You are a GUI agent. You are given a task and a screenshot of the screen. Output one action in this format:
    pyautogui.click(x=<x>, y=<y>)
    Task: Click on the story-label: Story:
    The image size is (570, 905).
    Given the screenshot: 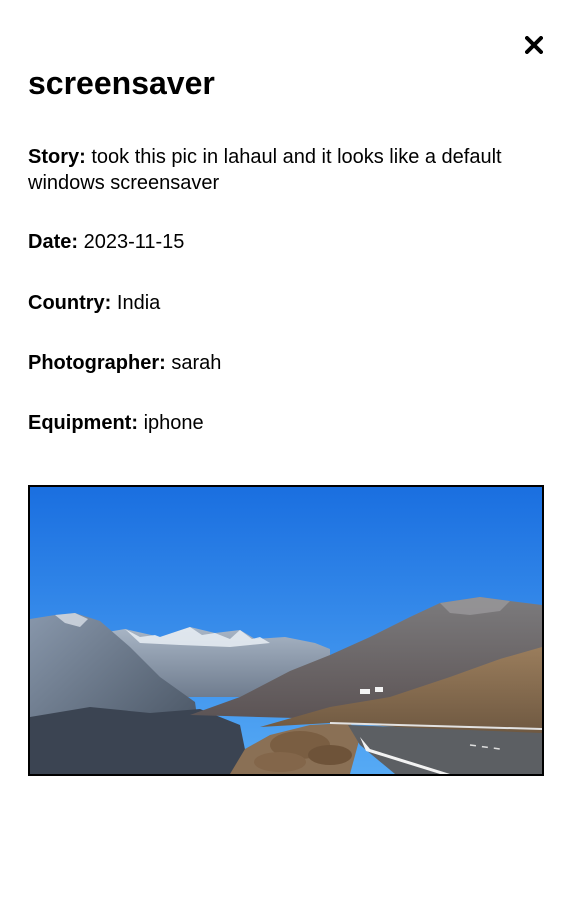 What is the action you would take?
    pyautogui.click(x=57, y=157)
    